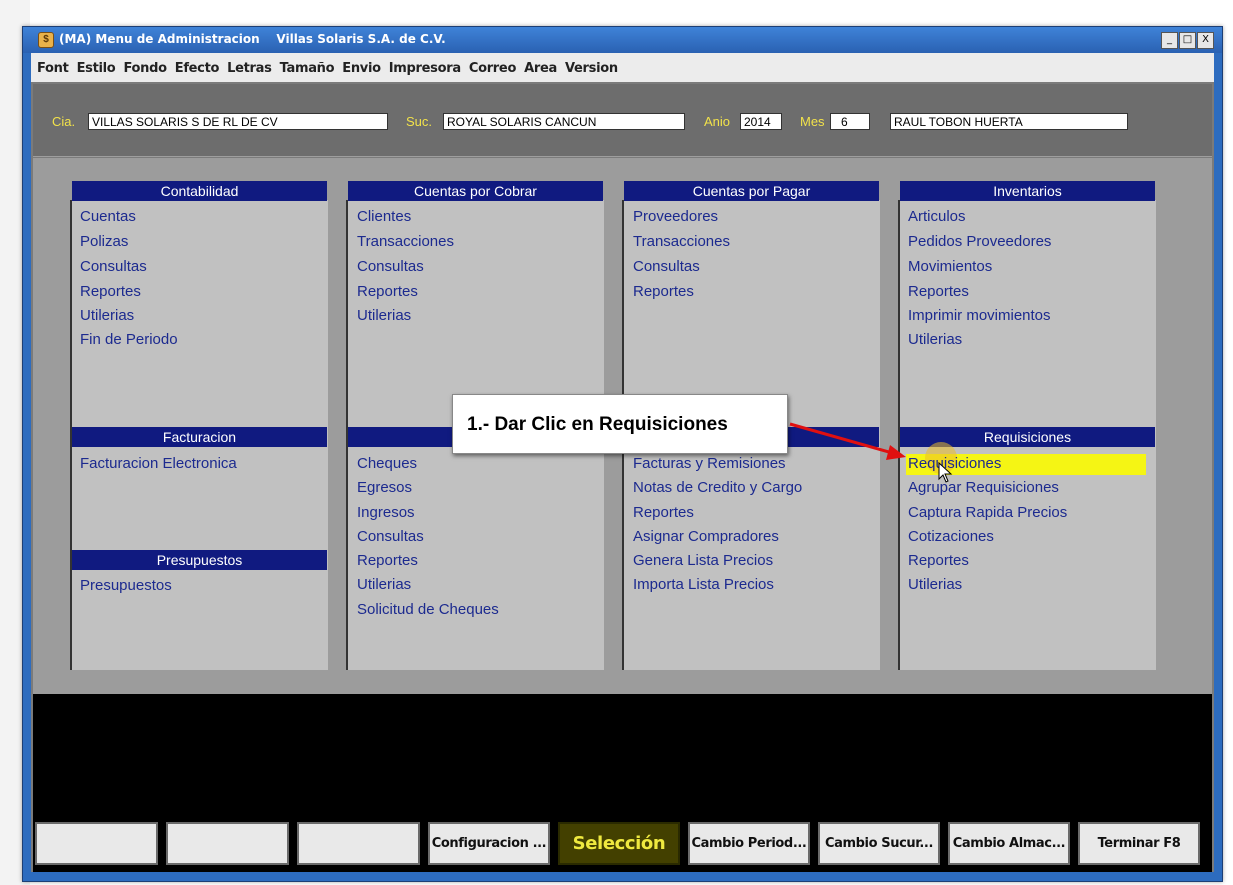  I want to click on seleccion-button: Selección, so click(619, 843).